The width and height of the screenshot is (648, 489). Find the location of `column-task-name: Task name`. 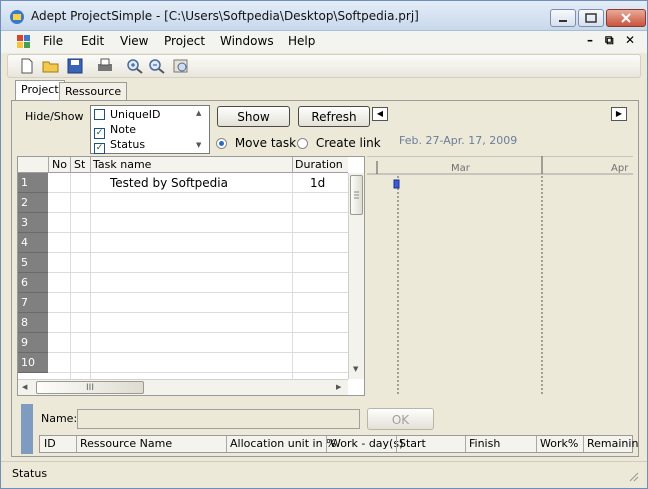

column-task-name: Task name is located at coordinates (122, 164).